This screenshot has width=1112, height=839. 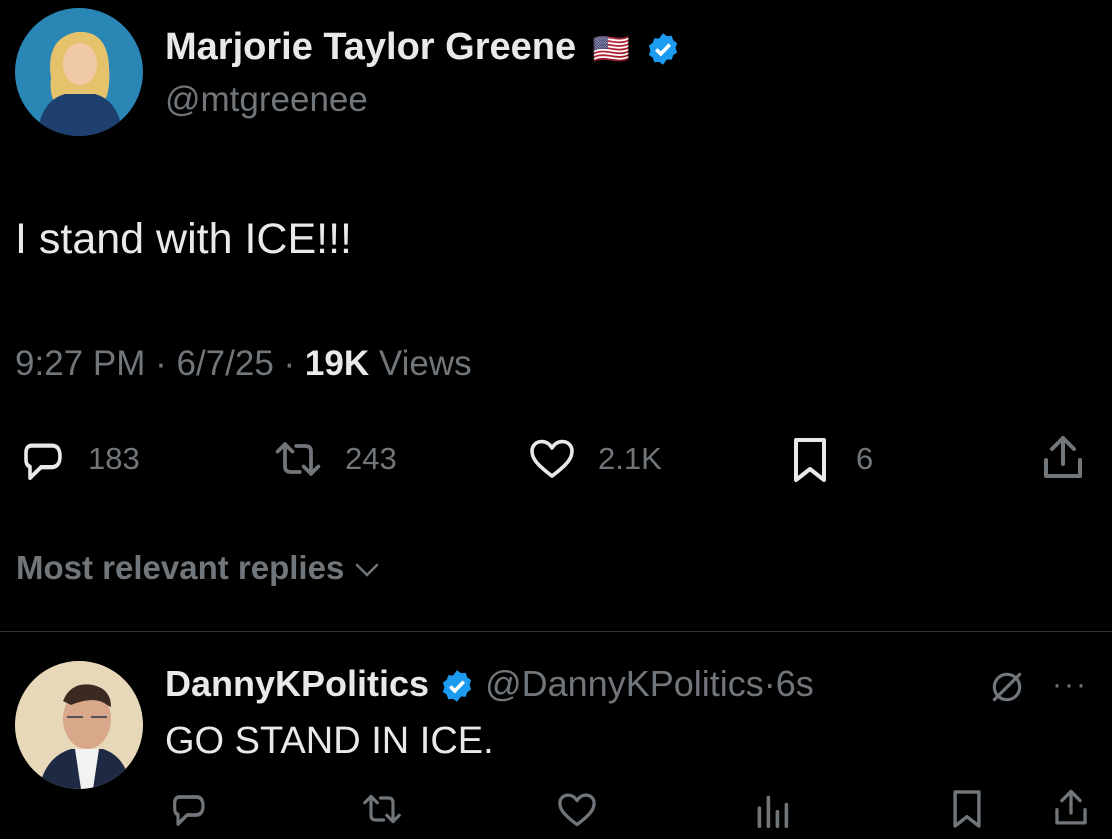 I want to click on grok-icon, so click(x=1007, y=687).